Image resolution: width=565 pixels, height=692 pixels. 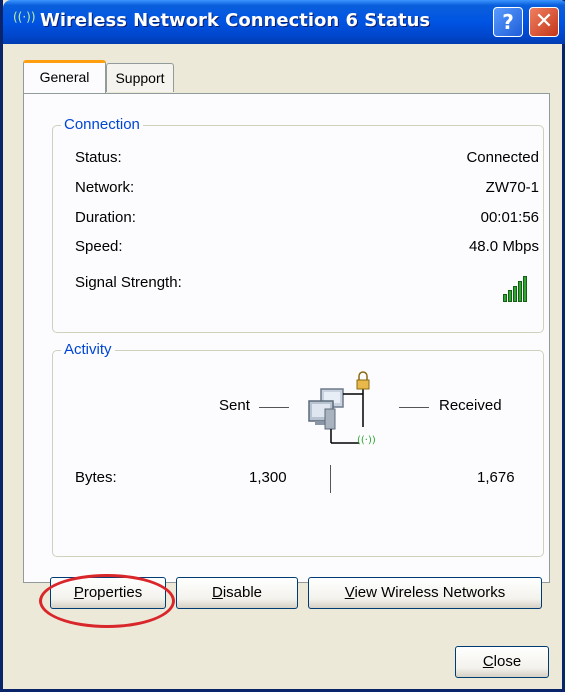 What do you see at coordinates (503, 246) in the screenshot?
I see `speed-value: 48.0 Mbps` at bounding box center [503, 246].